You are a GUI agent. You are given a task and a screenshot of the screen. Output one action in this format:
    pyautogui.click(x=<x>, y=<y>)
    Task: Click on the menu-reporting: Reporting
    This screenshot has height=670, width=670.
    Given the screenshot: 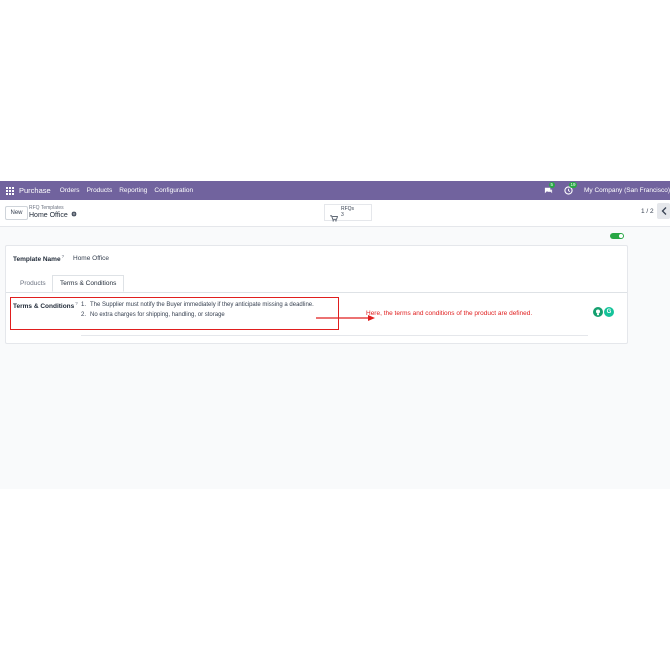 What is the action you would take?
    pyautogui.click(x=133, y=190)
    